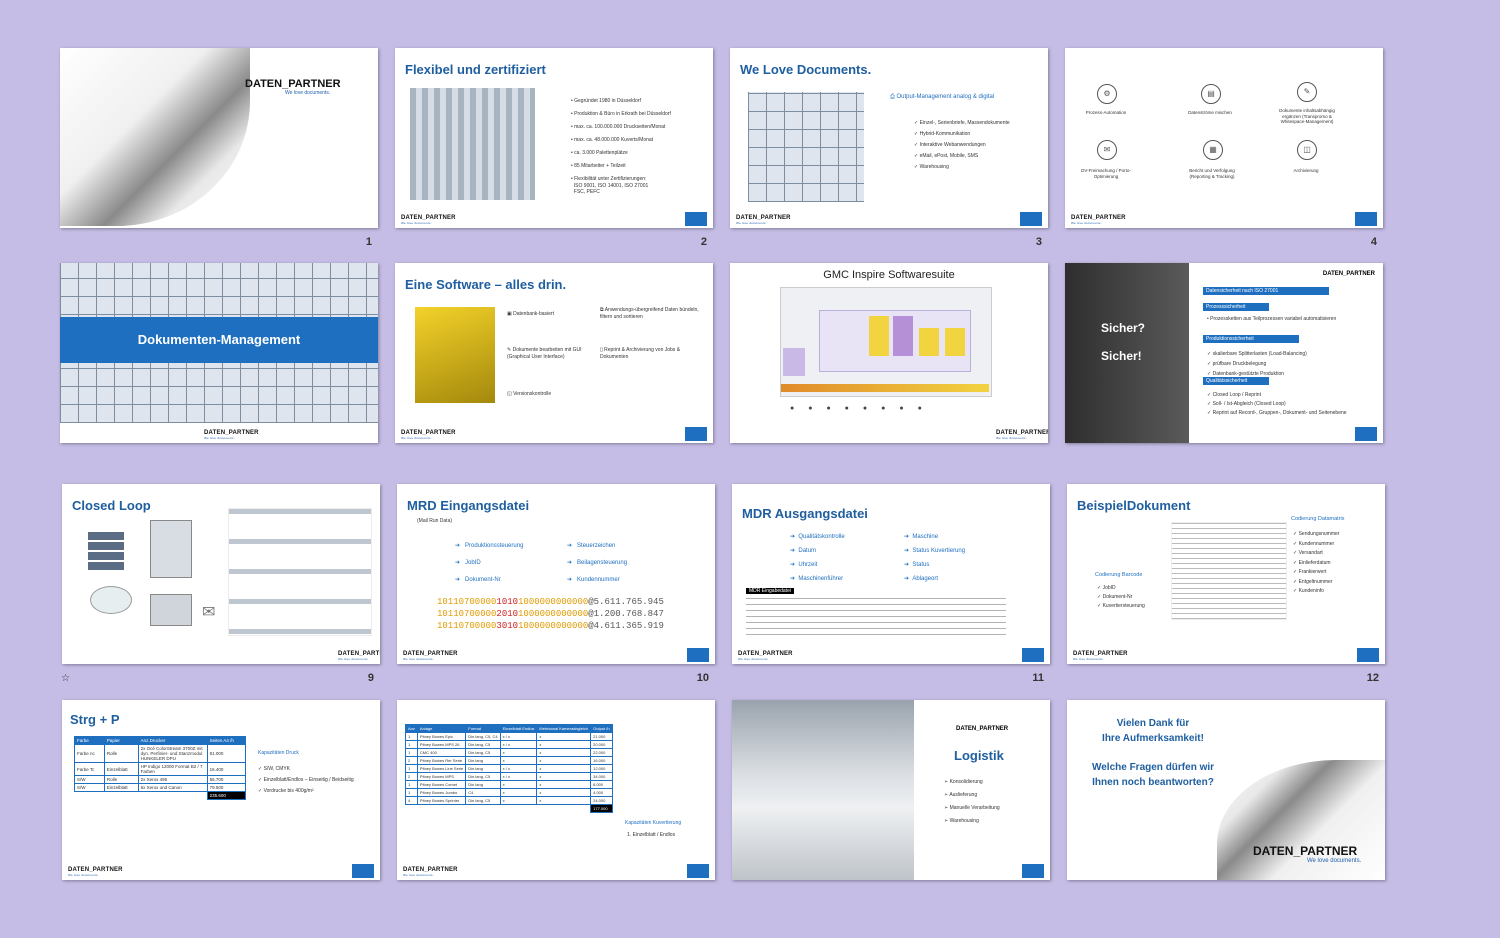  I want to click on slide-subtitle: (Mail Run Data), so click(435, 521).